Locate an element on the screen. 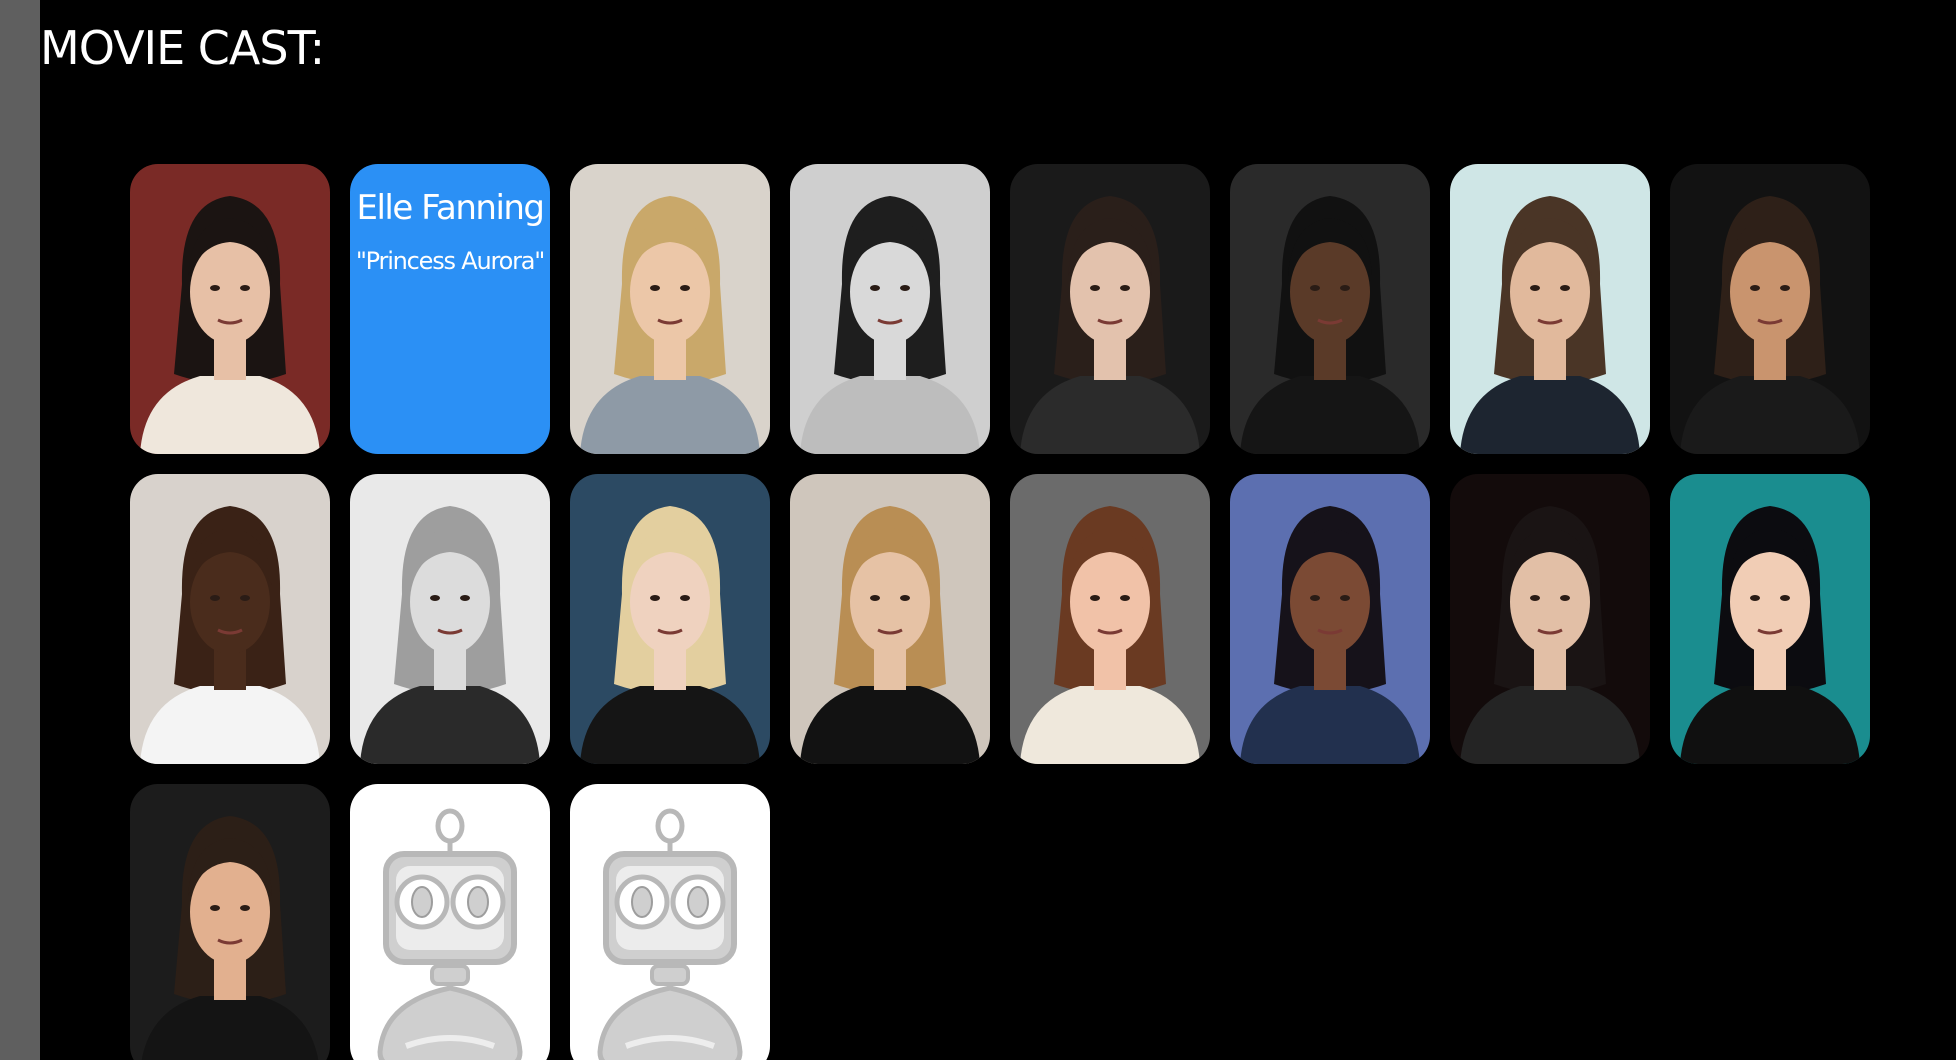 The height and width of the screenshot is (1060, 1956). portrait-smiling-man is located at coordinates (230, 922).